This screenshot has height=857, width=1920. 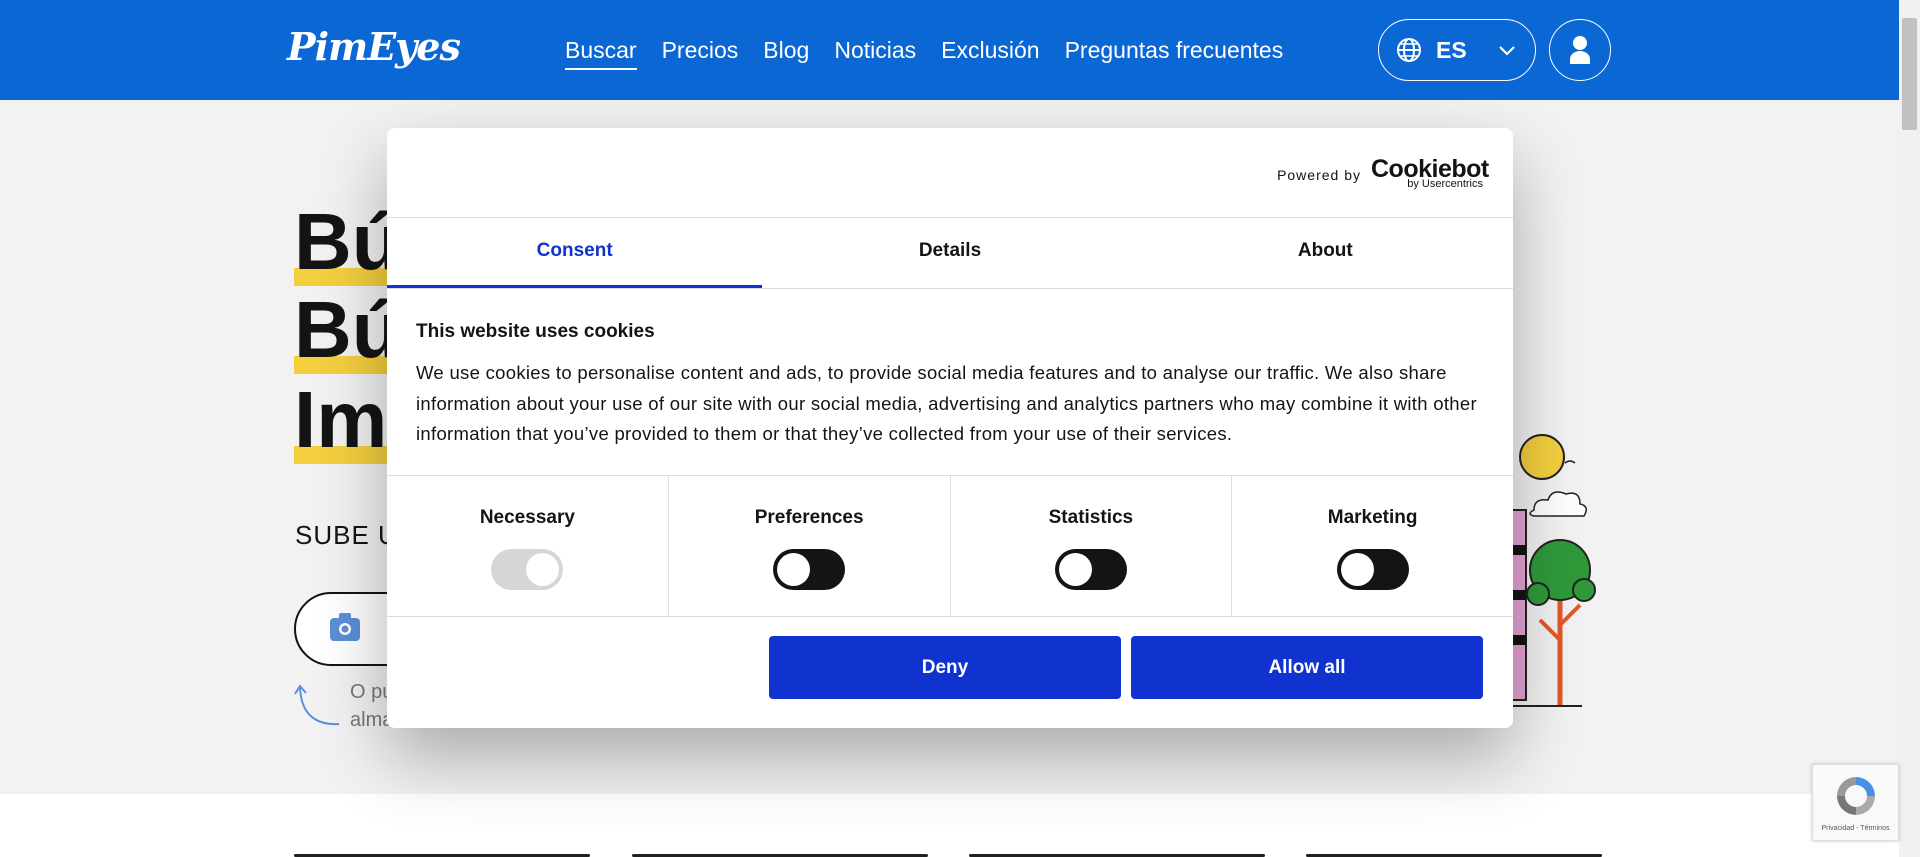 I want to click on category-label: Statistics, so click(x=1091, y=517).